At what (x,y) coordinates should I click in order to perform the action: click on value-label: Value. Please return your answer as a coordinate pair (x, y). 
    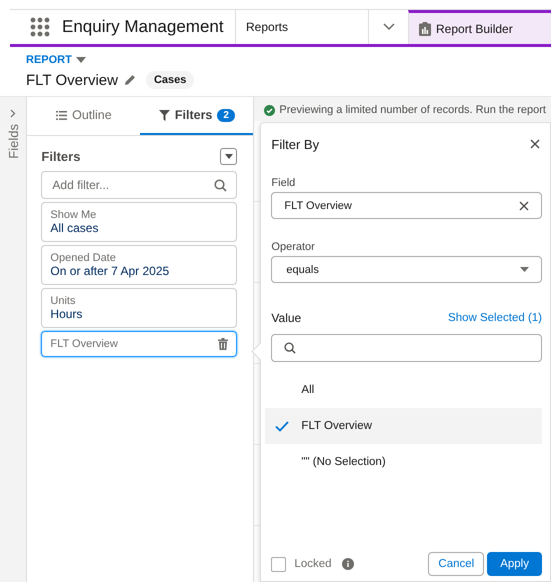
    Looking at the image, I should click on (286, 318).